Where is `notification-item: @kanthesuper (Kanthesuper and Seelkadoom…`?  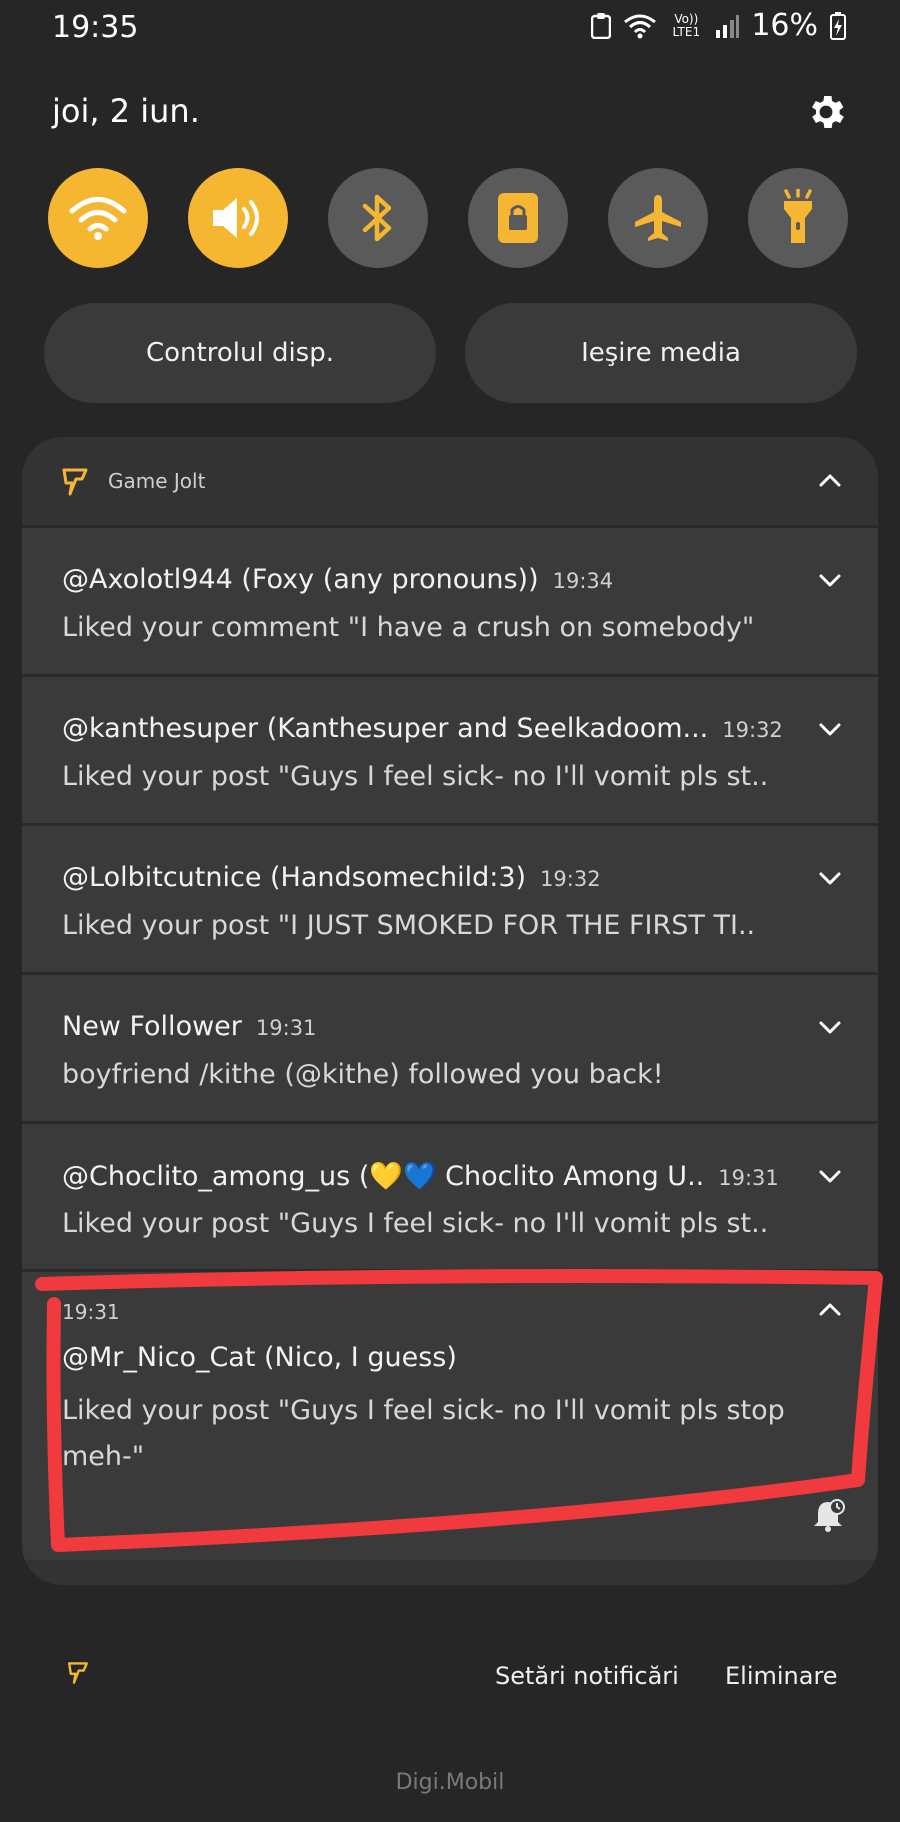 notification-item: @kanthesuper (Kanthesuper and Seelkadoom… is located at coordinates (450, 748).